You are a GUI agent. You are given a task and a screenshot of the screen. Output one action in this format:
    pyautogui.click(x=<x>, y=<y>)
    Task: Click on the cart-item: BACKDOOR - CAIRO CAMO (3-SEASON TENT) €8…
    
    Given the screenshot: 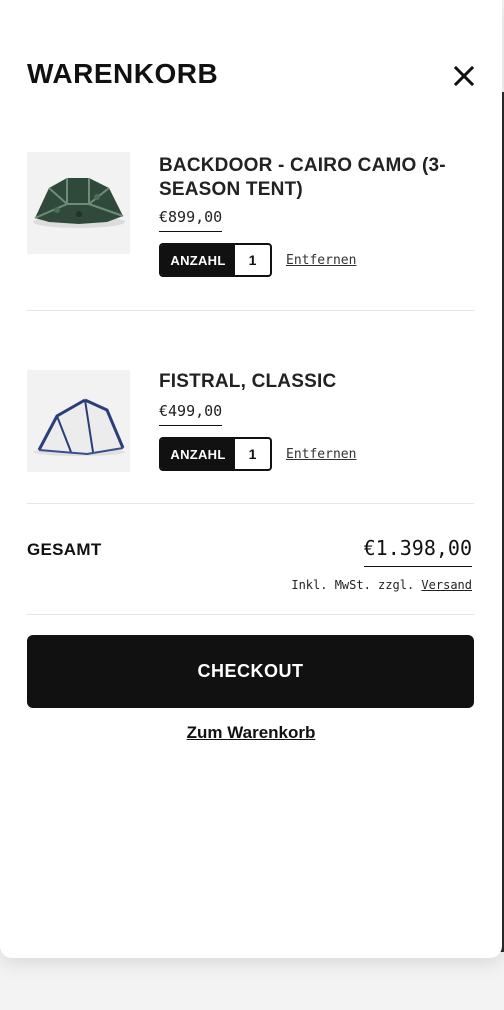 What is the action you would take?
    pyautogui.click(x=250, y=222)
    